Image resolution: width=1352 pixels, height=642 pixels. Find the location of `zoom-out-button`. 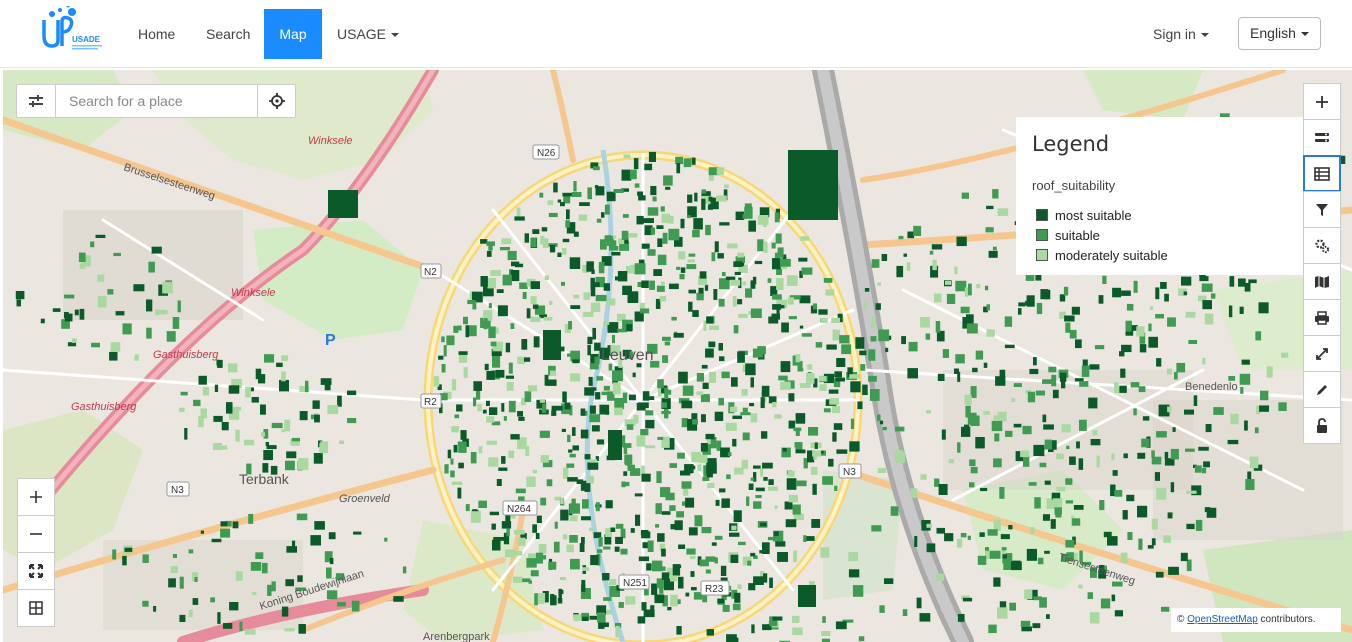

zoom-out-button is located at coordinates (36, 534).